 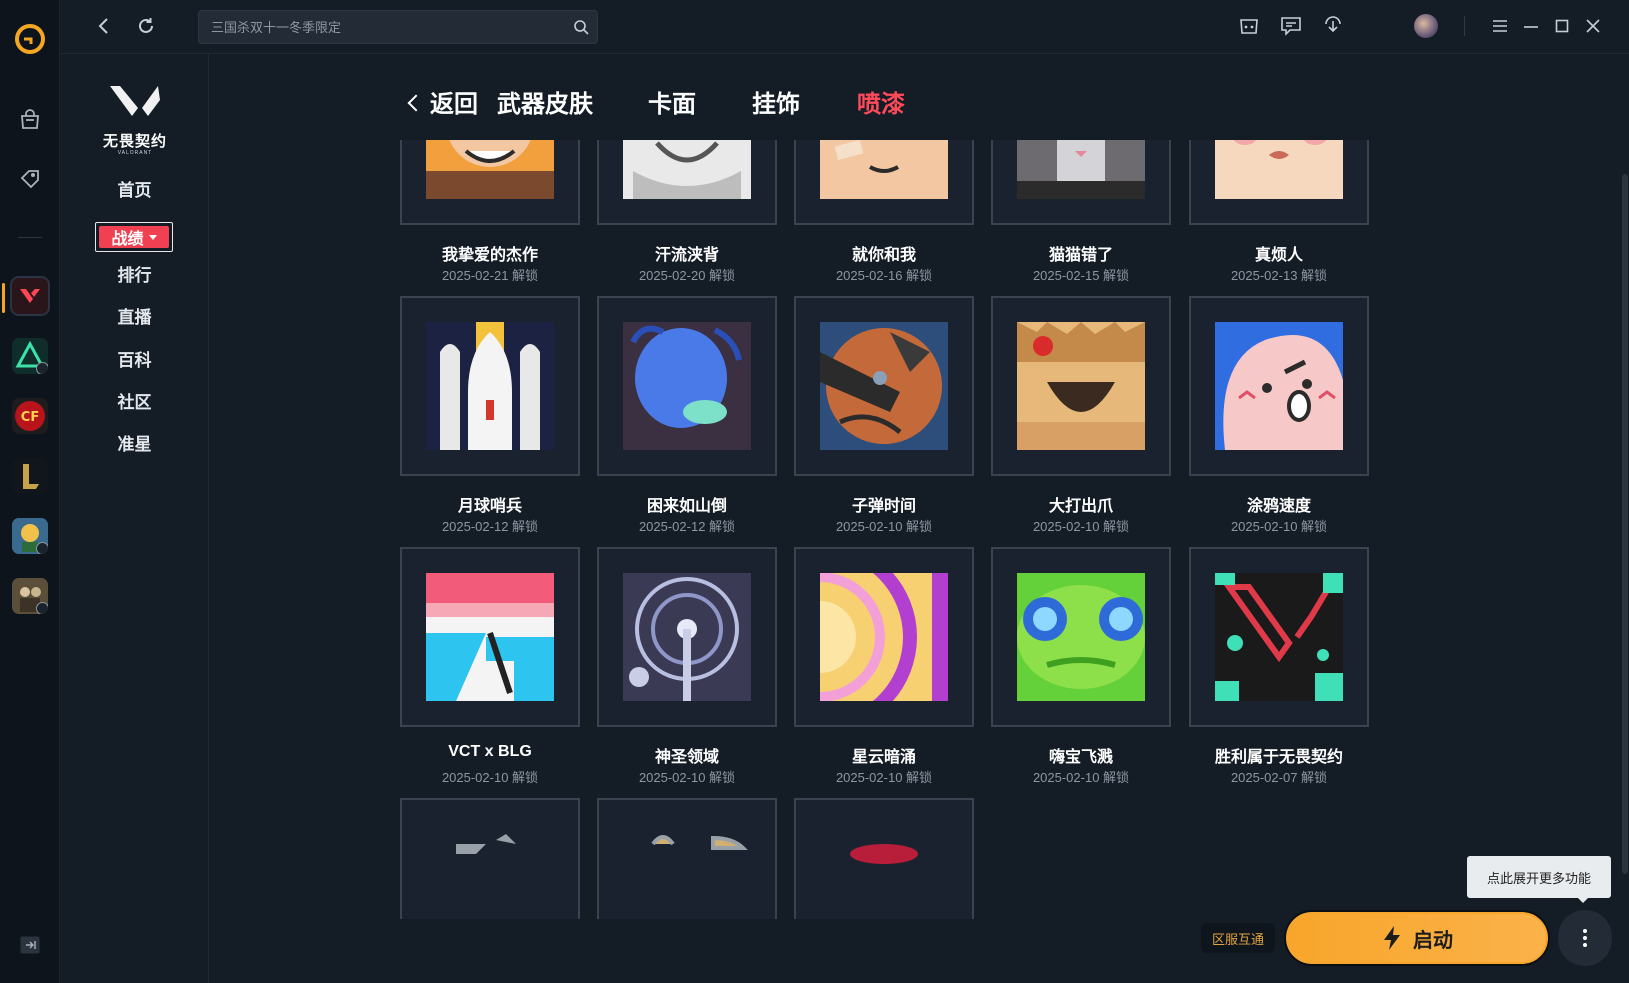 What do you see at coordinates (1593, 26) in the screenshot?
I see `close-icon` at bounding box center [1593, 26].